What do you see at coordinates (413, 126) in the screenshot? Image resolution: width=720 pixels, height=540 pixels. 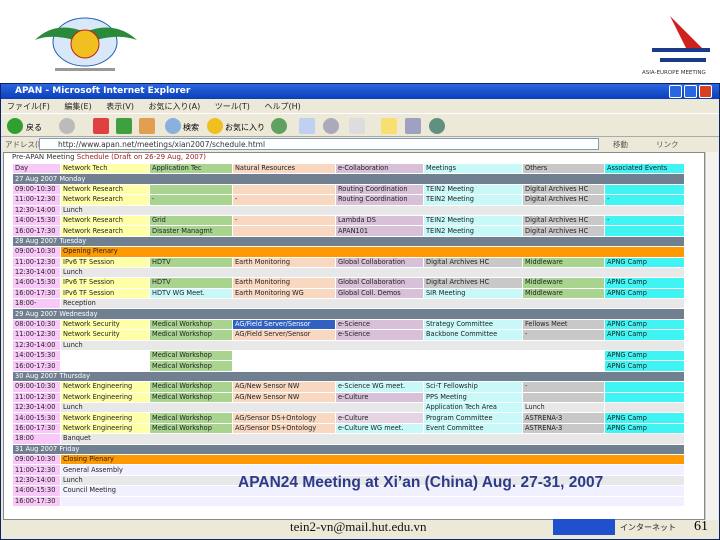 I see `research-icon` at bounding box center [413, 126].